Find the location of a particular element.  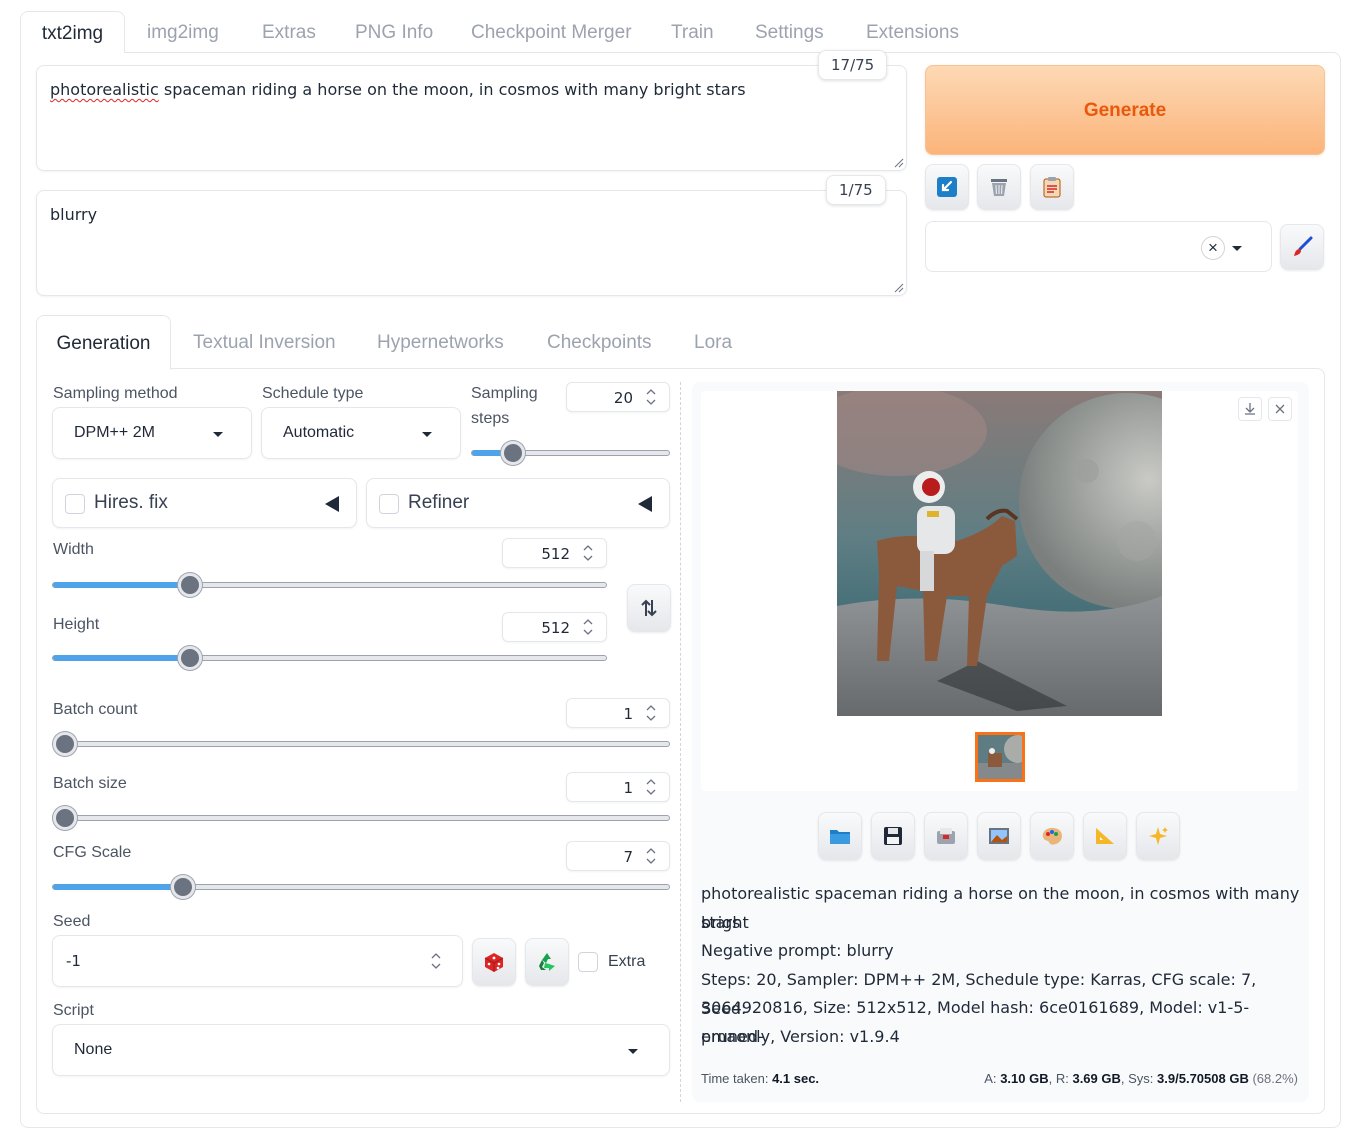

batch-size-slider is located at coordinates (361, 818).